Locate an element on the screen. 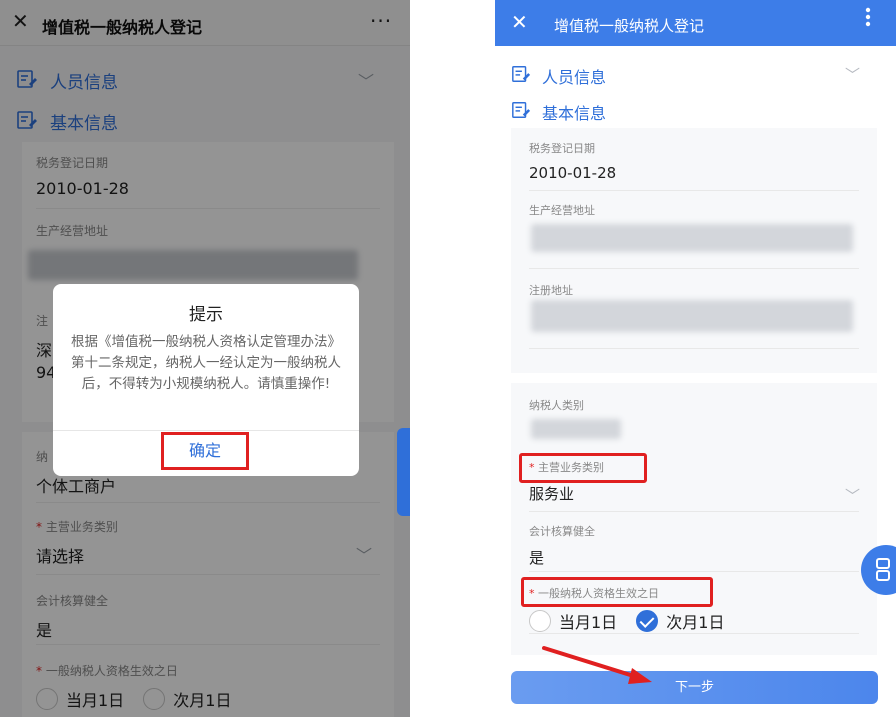  highlight-effective-date is located at coordinates (617, 592).